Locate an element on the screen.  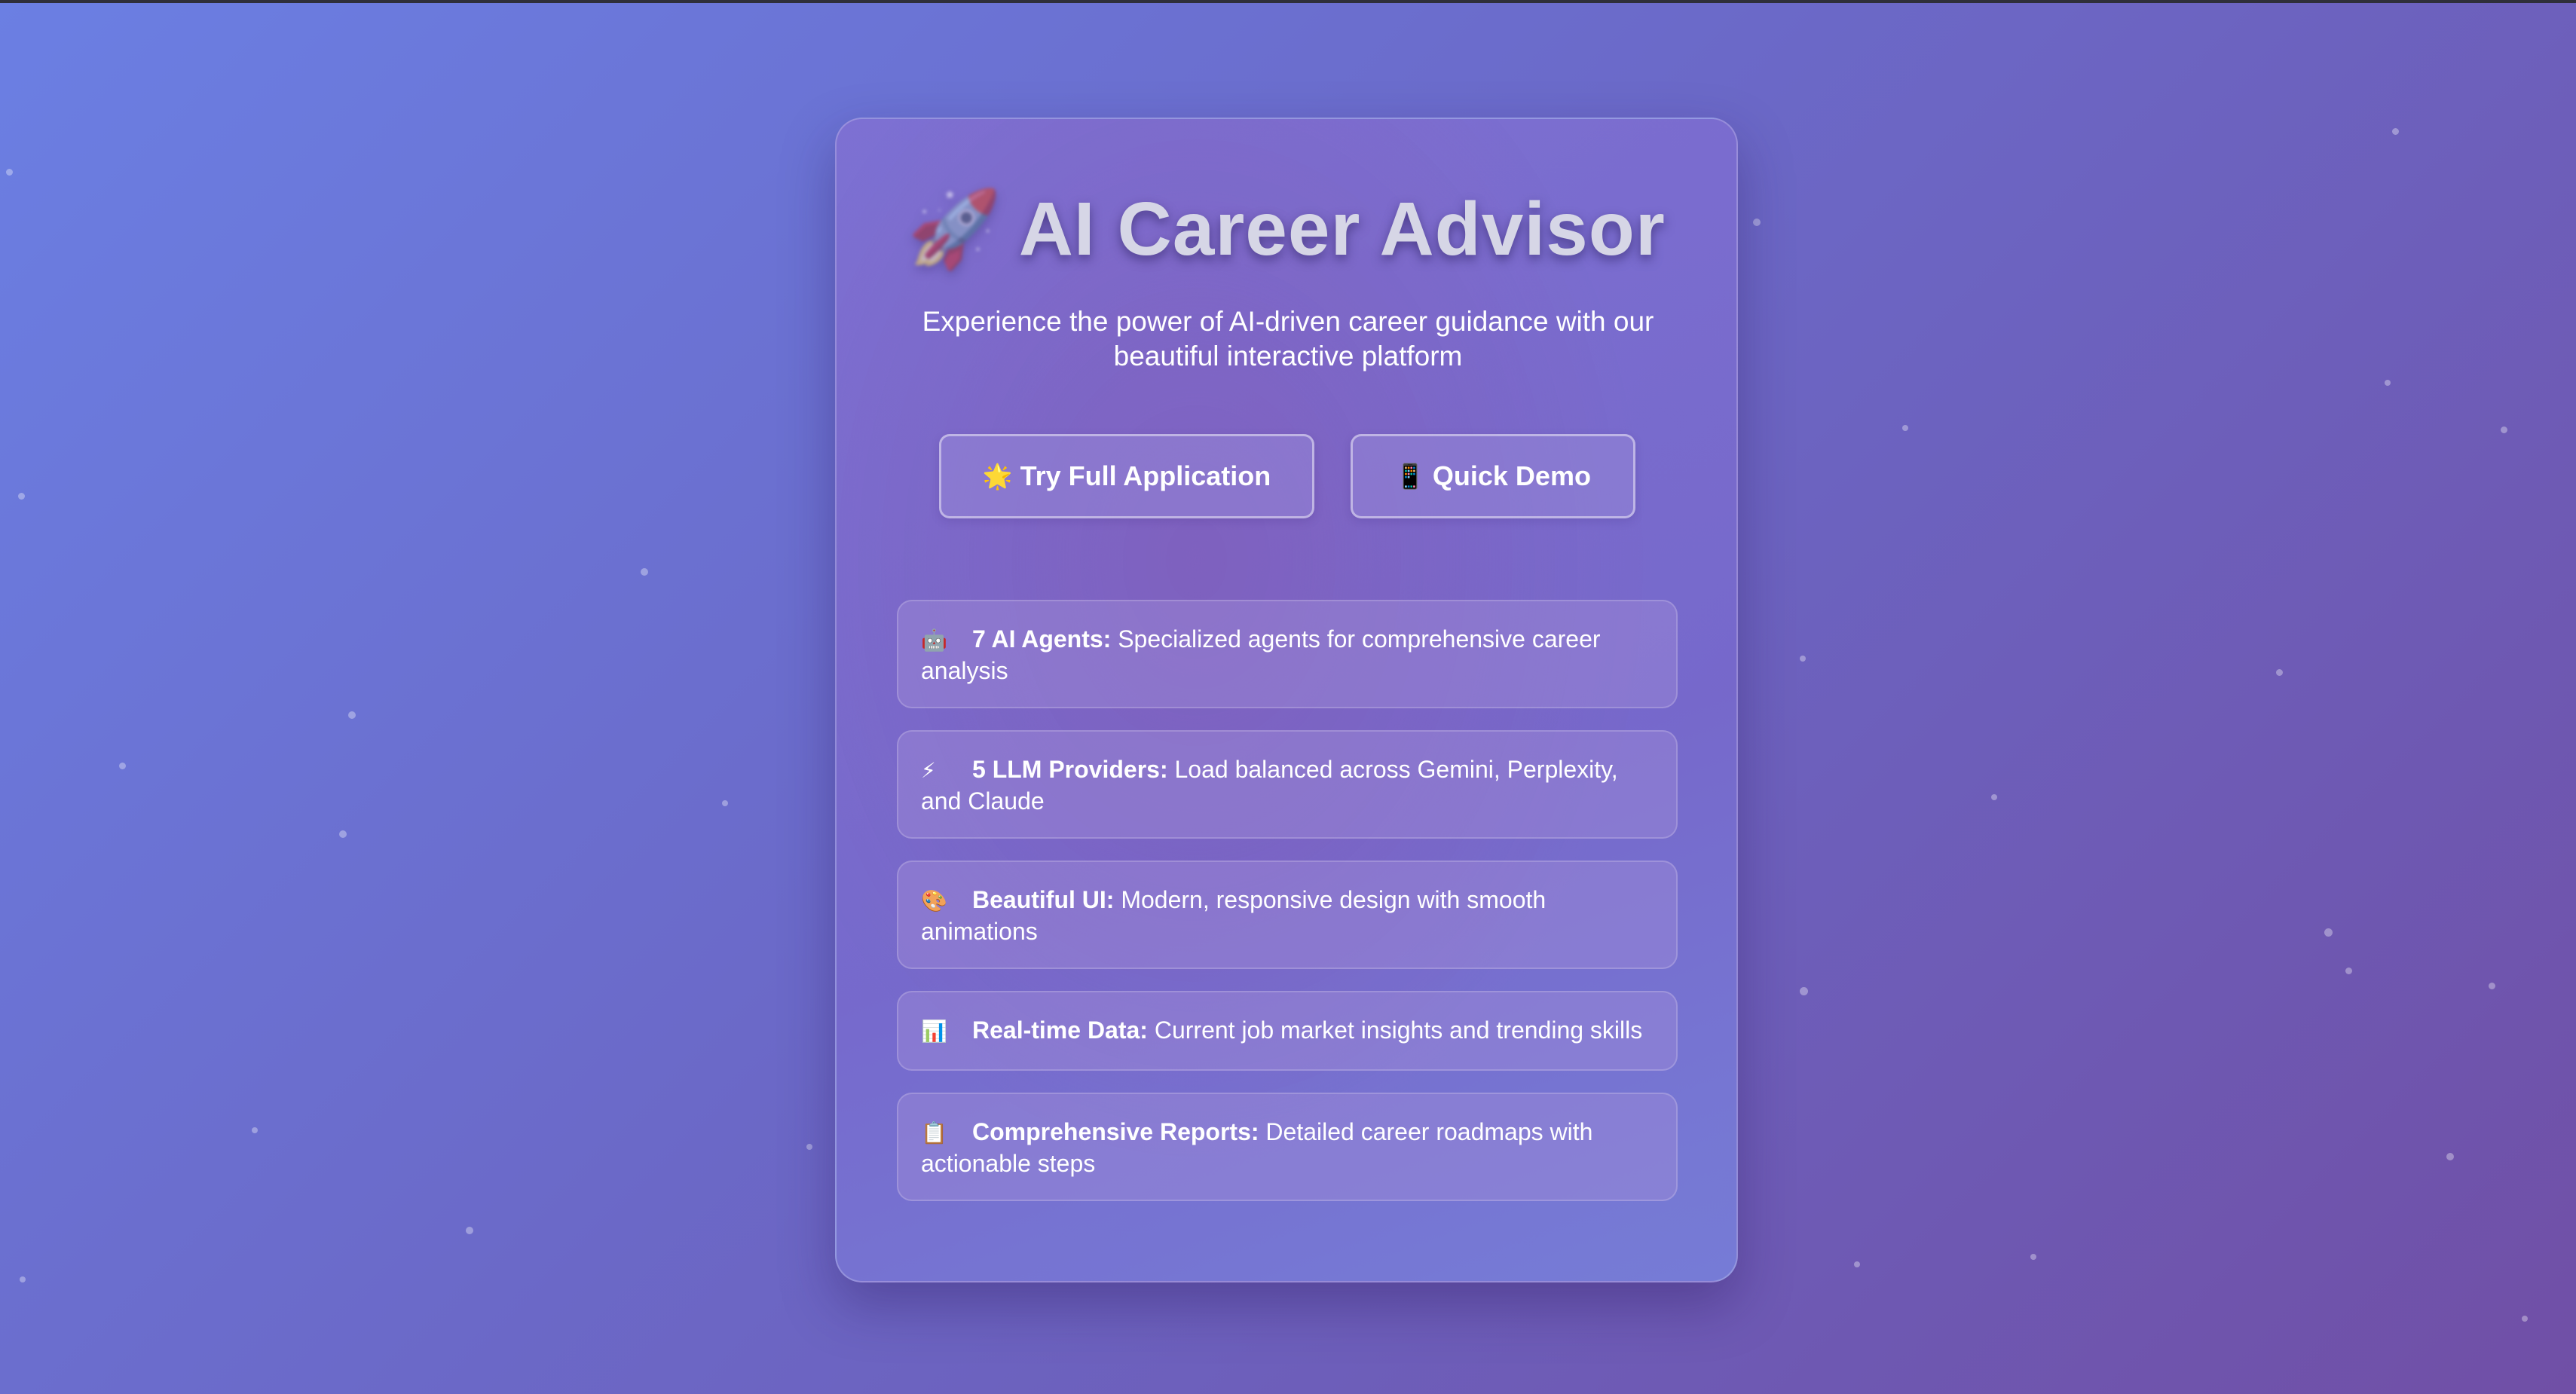
clipboard-icon: 📋 is located at coordinates (934, 1133).